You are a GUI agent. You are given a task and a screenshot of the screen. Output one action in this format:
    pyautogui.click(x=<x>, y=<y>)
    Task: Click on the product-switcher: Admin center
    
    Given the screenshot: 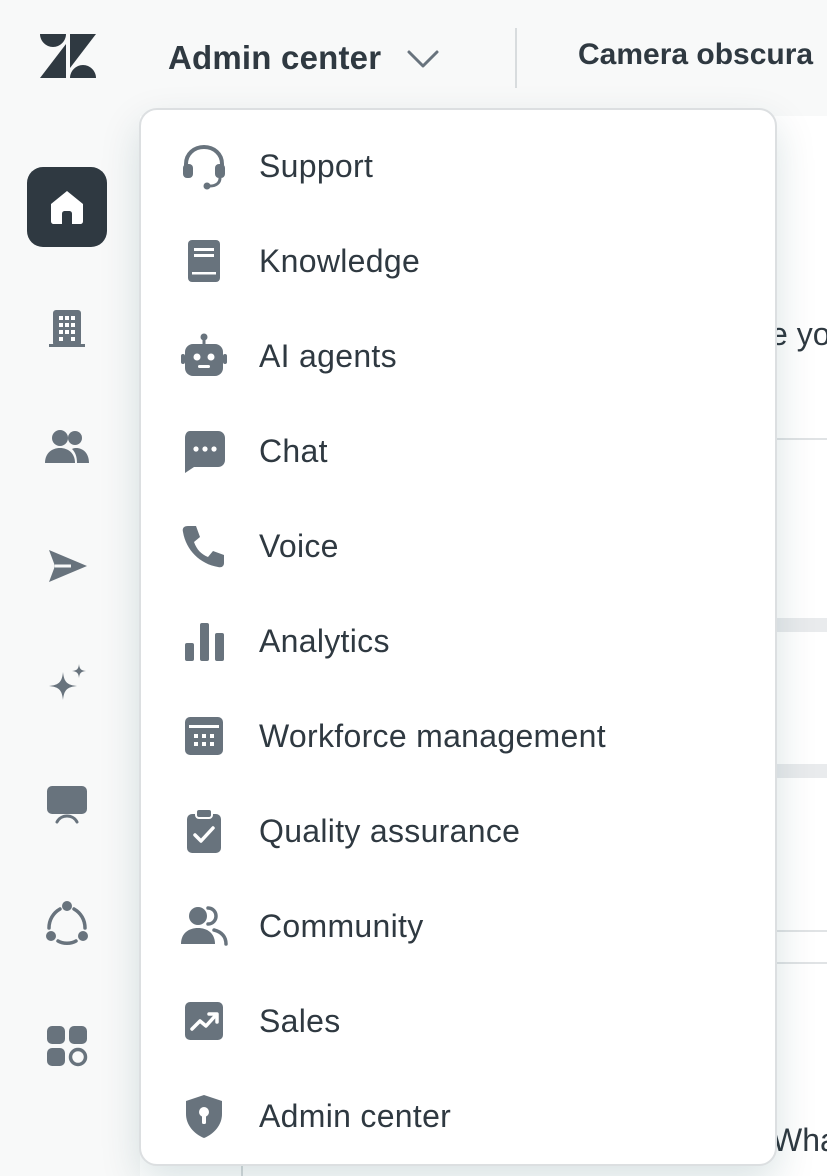 What is the action you would take?
    pyautogui.click(x=304, y=58)
    